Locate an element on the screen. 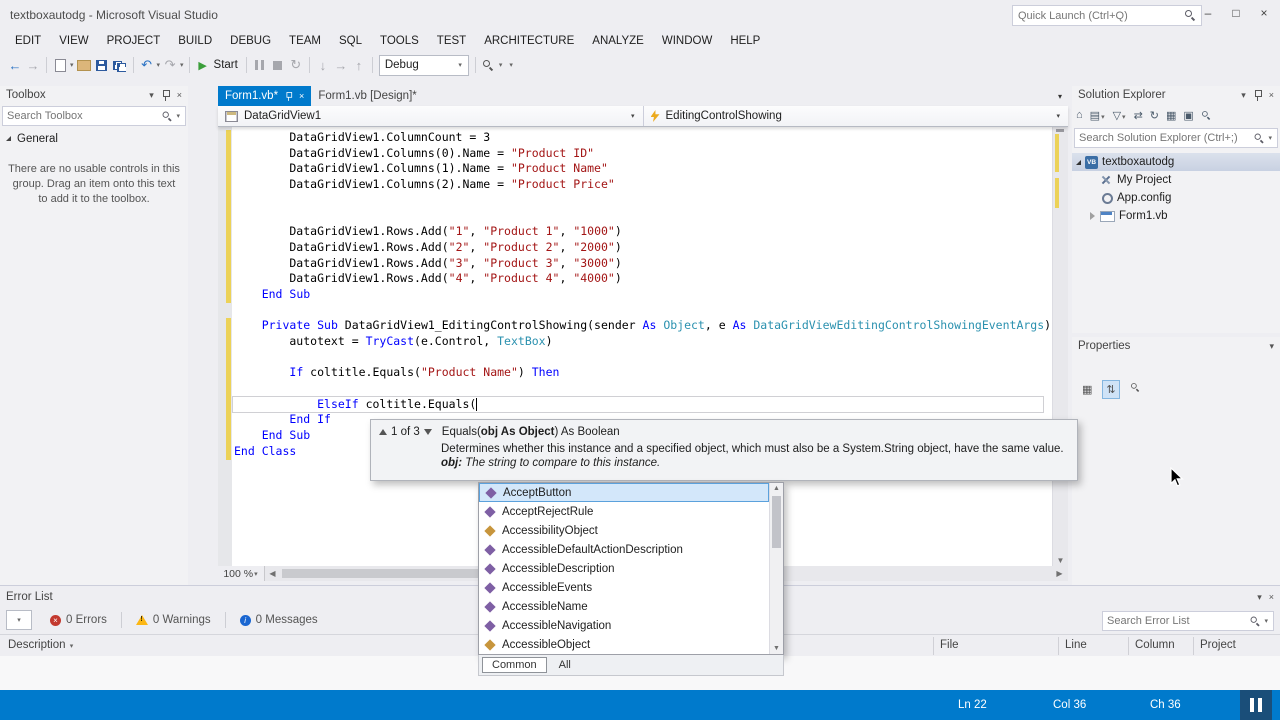  step-into-icon: ↓ is located at coordinates (323, 65).